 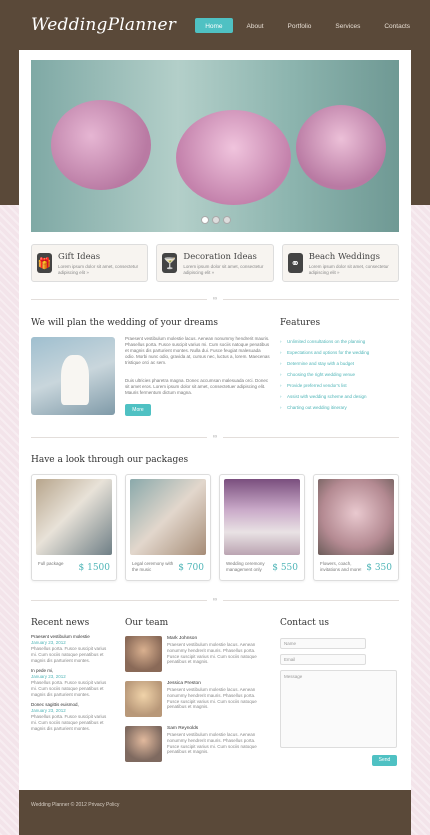 I want to click on package-label: Legal ceremony with the music, so click(x=153, y=566).